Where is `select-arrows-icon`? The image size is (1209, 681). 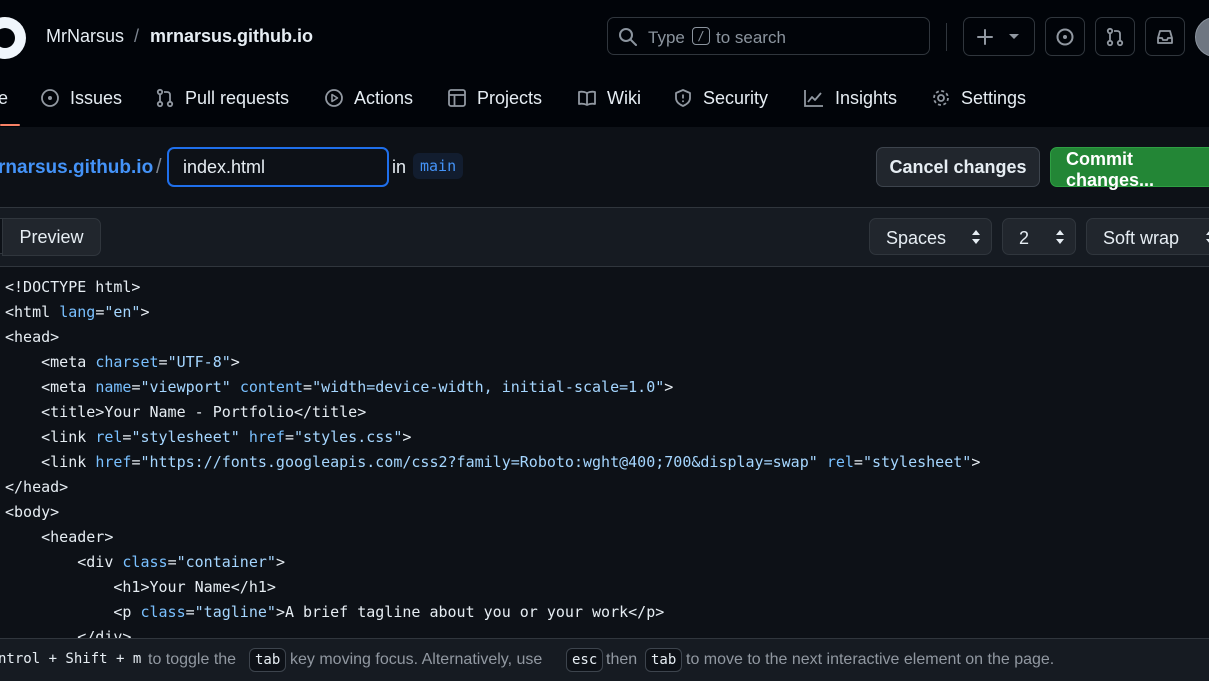 select-arrows-icon is located at coordinates (976, 237).